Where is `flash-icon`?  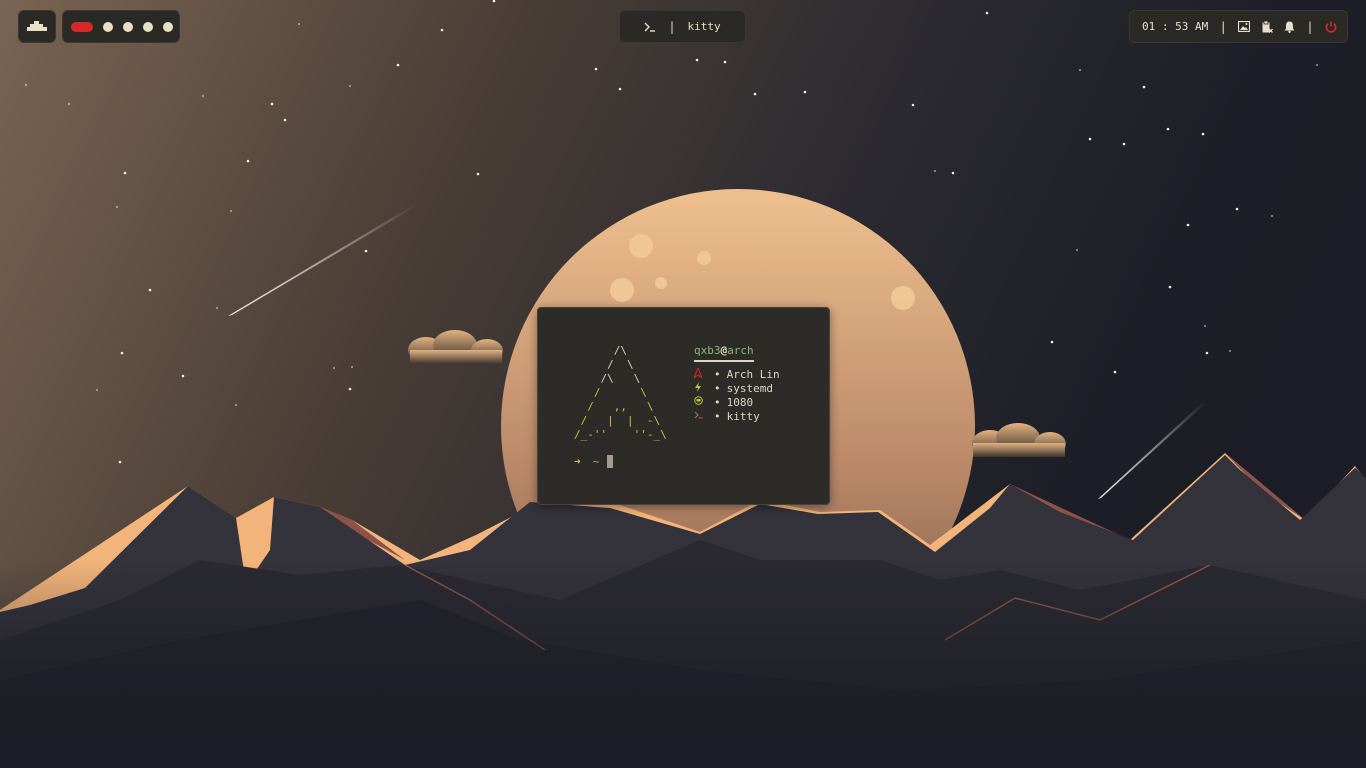 flash-icon is located at coordinates (704, 389).